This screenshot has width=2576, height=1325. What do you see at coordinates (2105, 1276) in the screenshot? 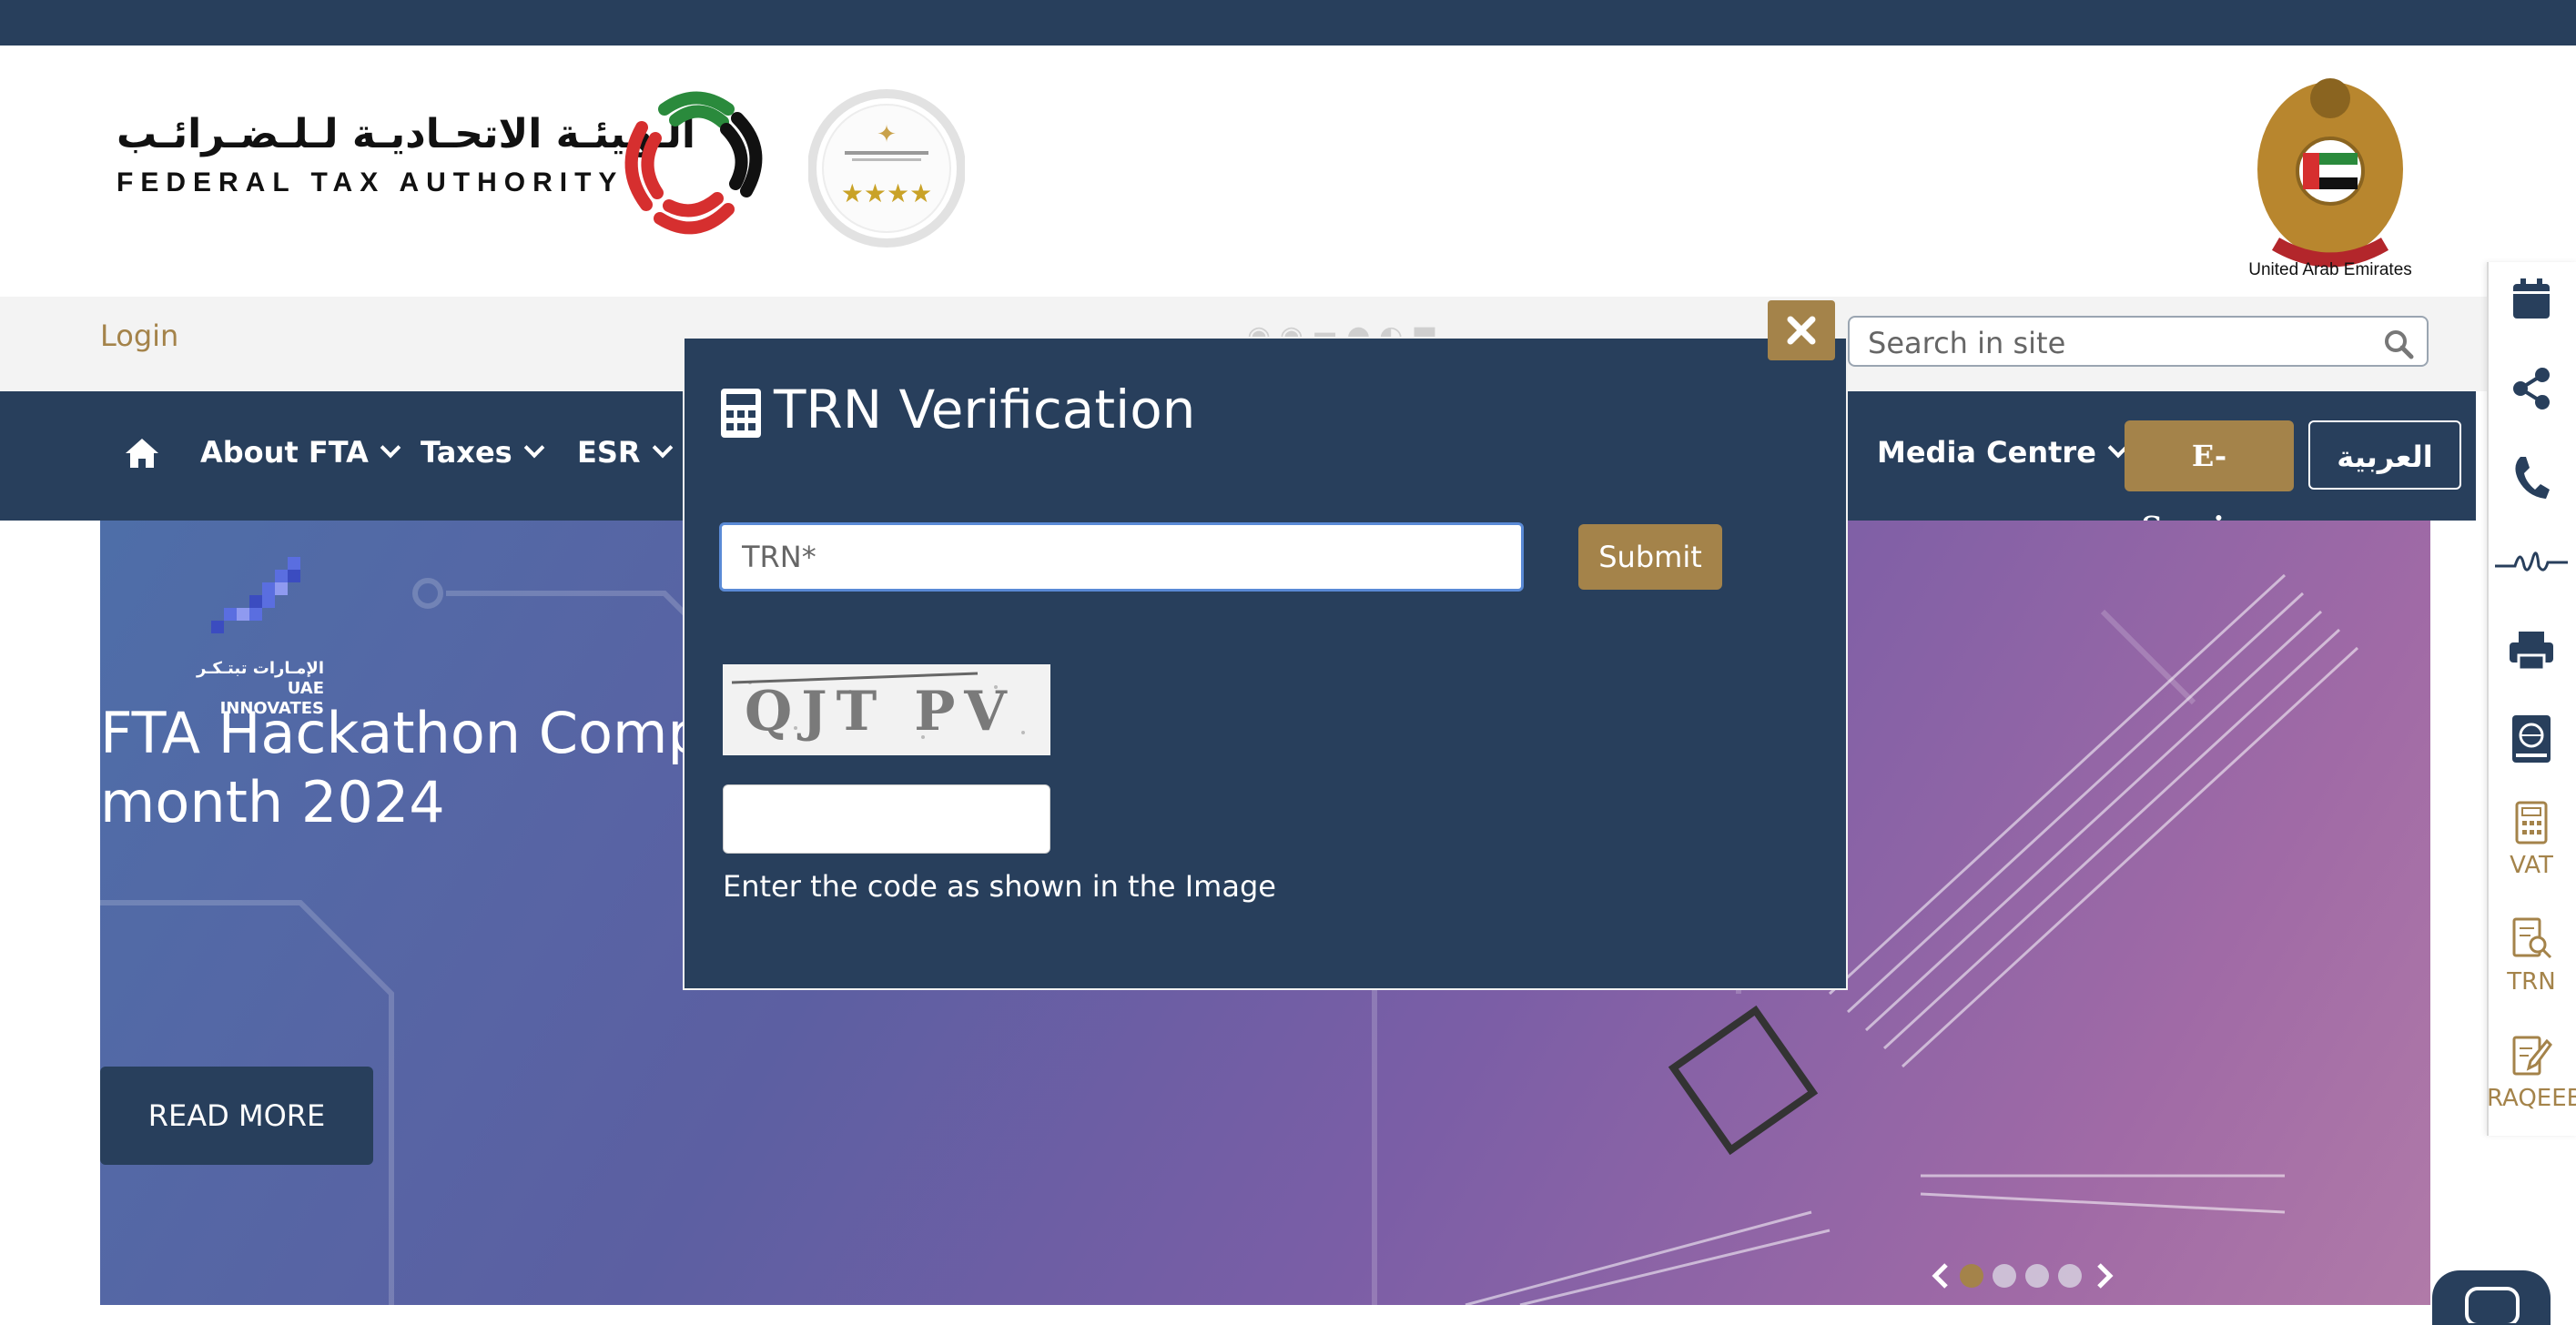
I see `chevron-right-icon` at bounding box center [2105, 1276].